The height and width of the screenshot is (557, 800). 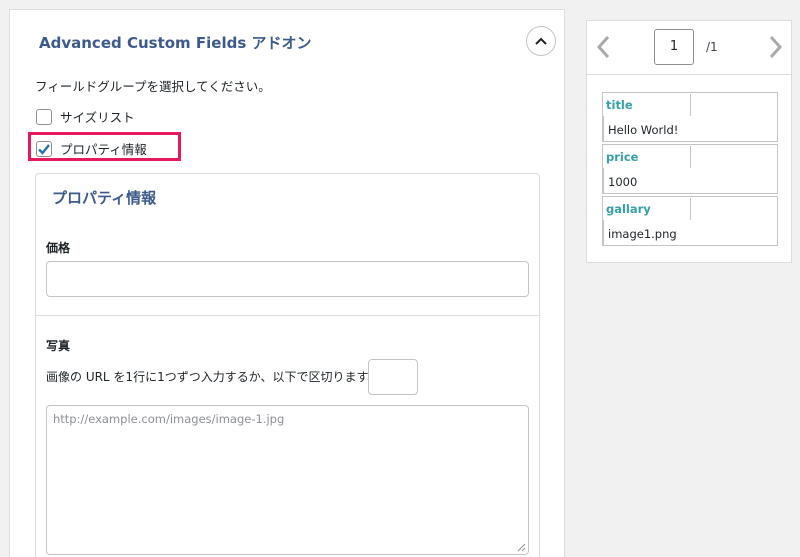 I want to click on chevron-right-icon, so click(x=775, y=47).